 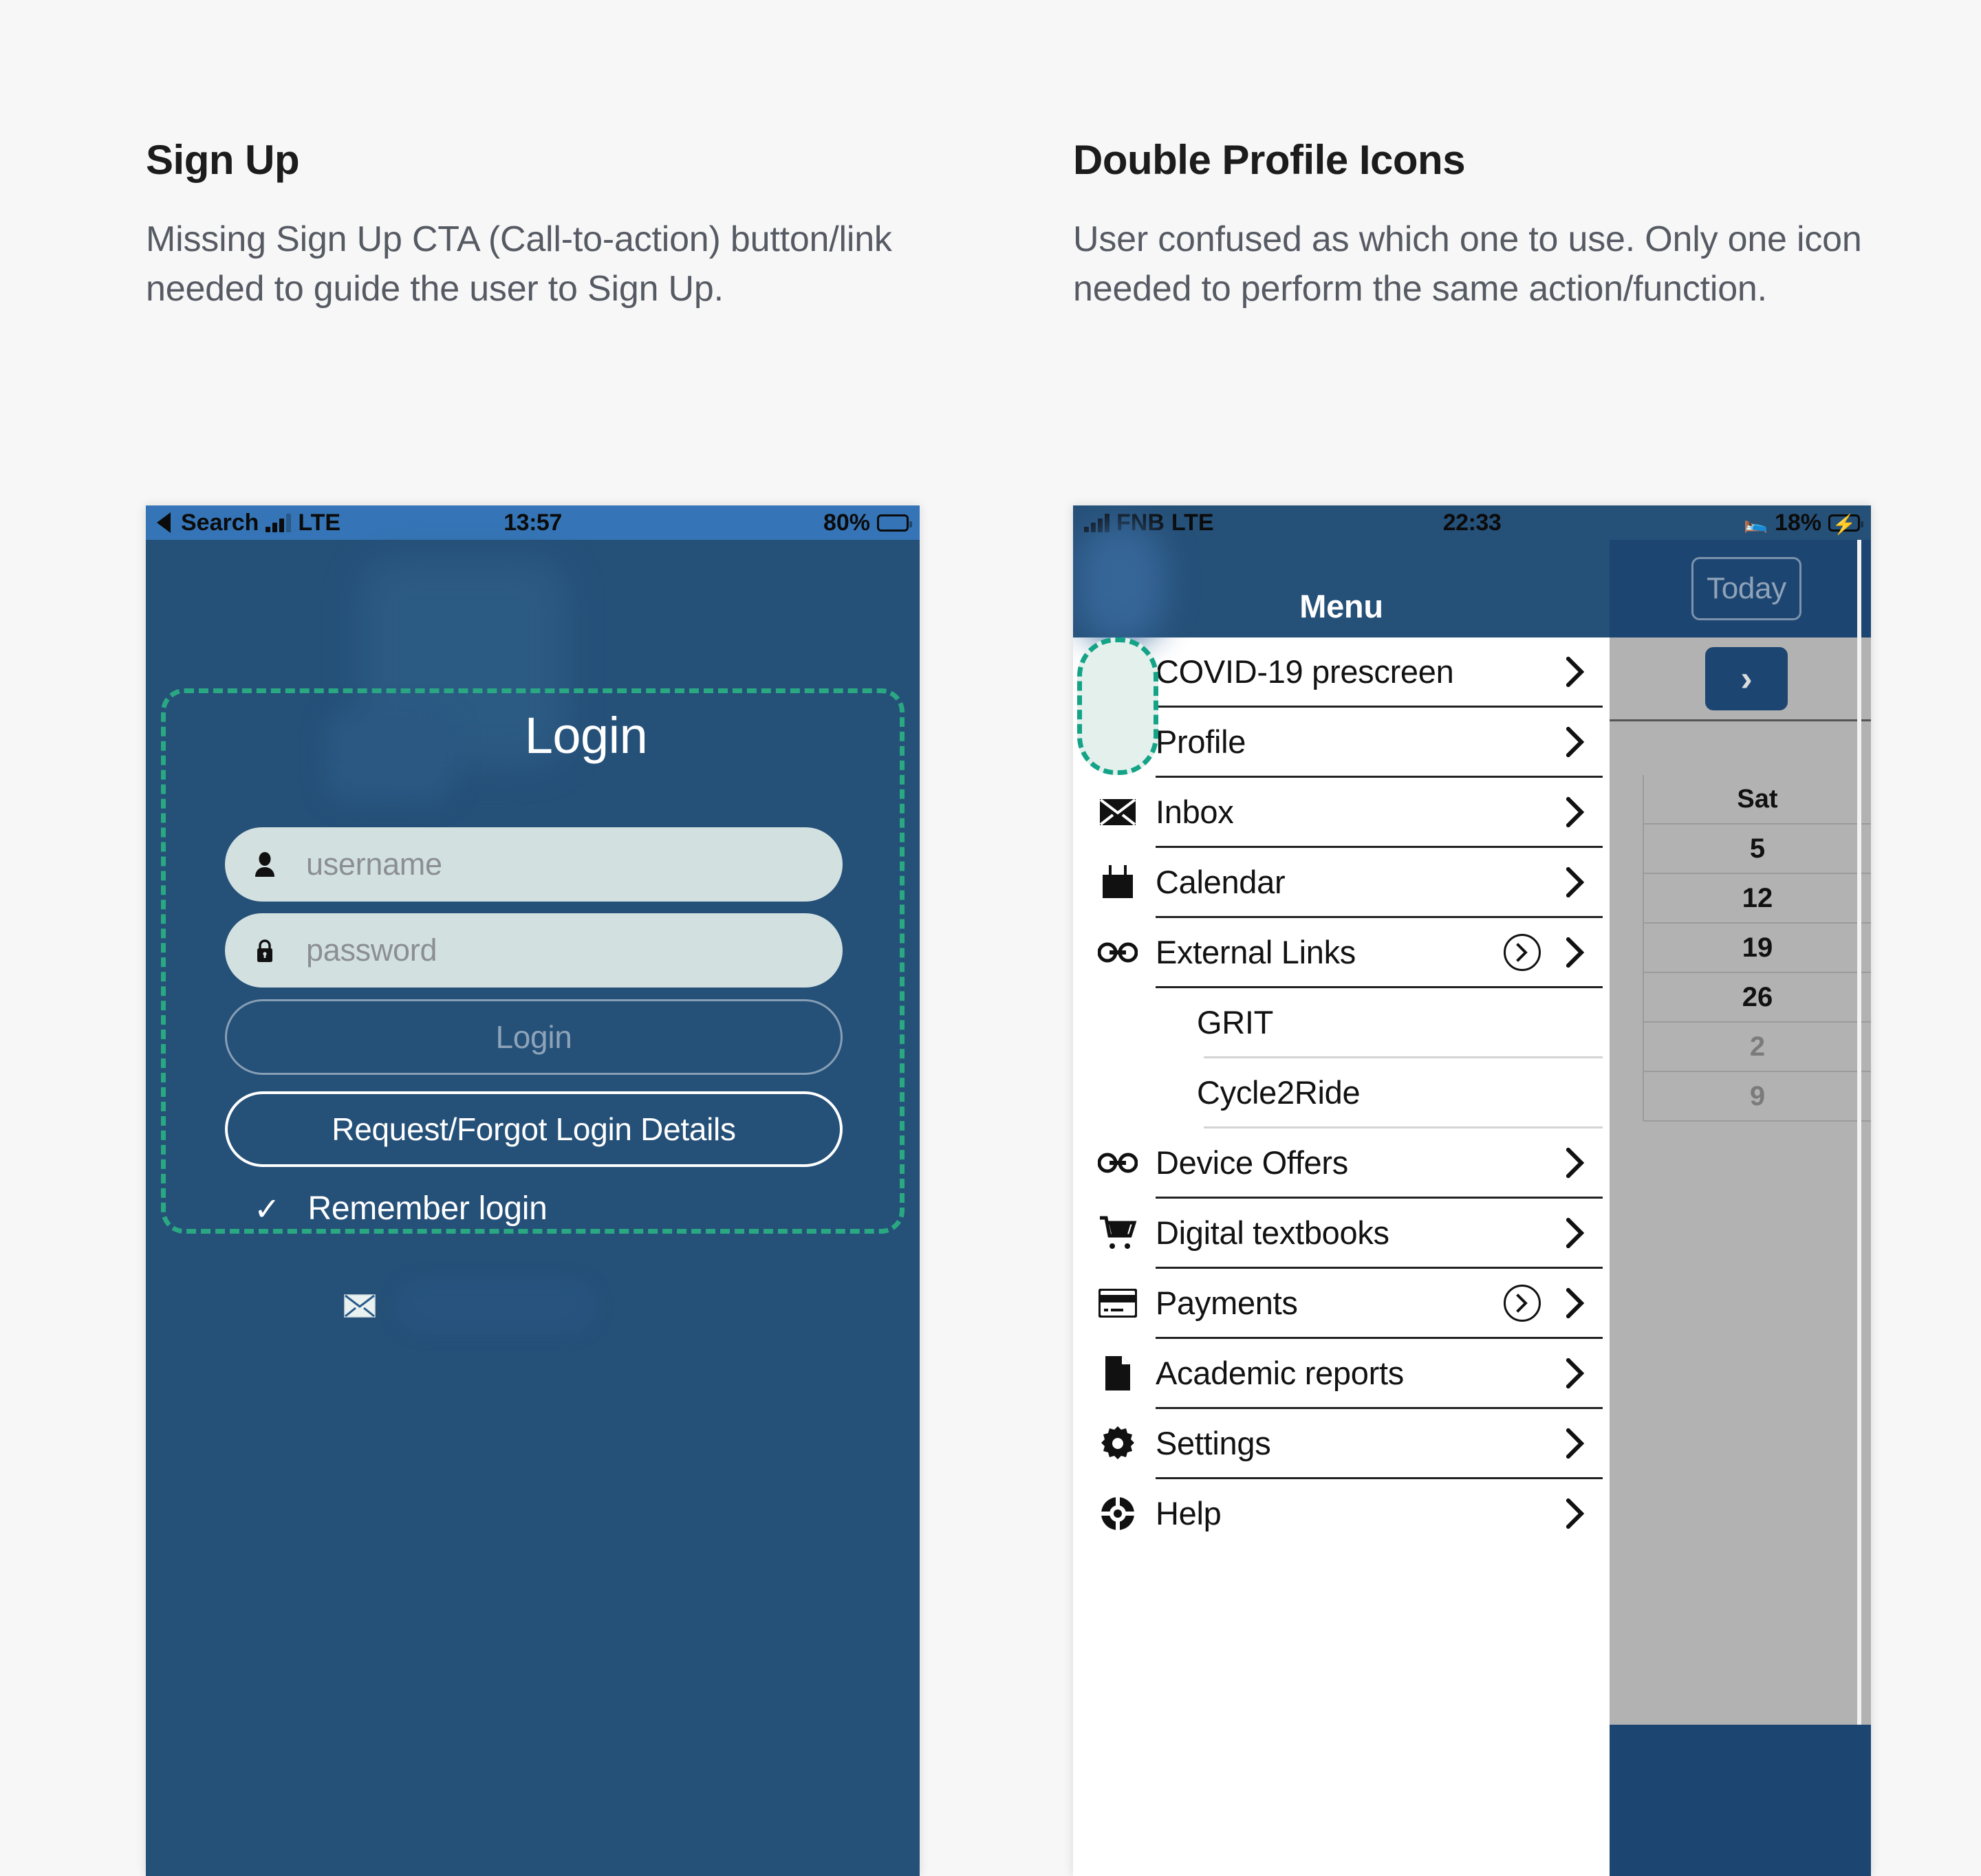 I want to click on menu-header: Menu, so click(x=1341, y=582).